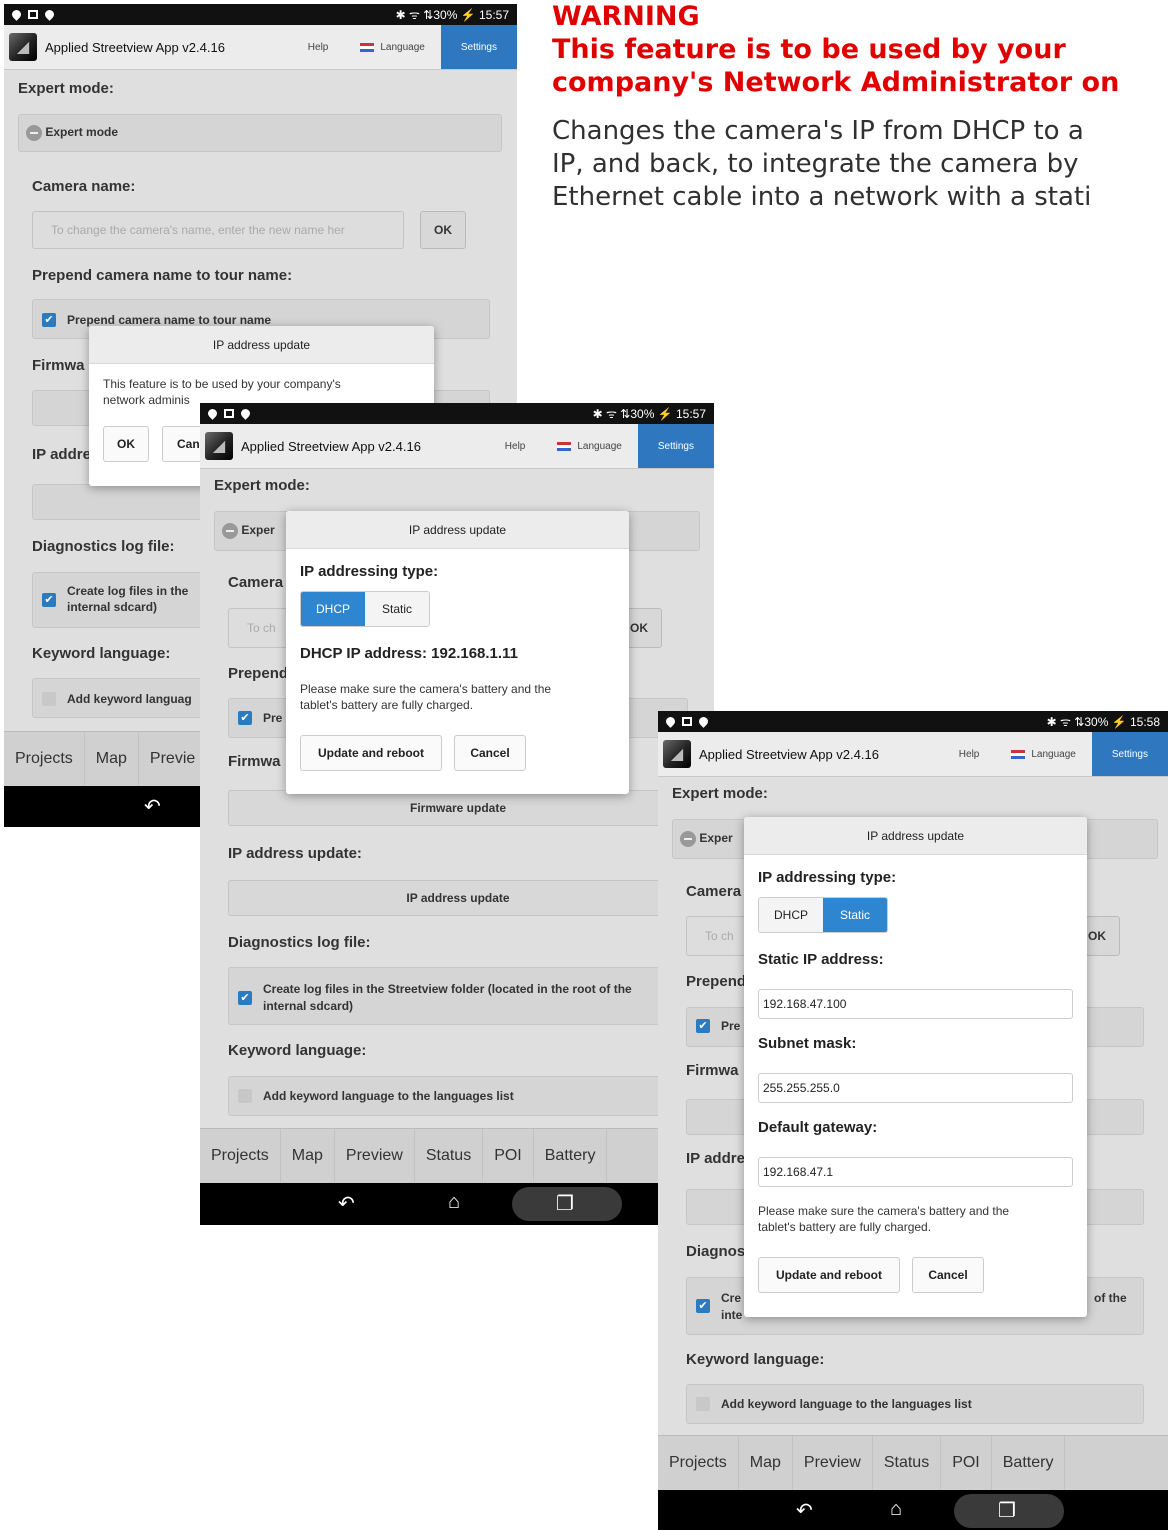  I want to click on ip-update-button: IP address update, so click(458, 898).